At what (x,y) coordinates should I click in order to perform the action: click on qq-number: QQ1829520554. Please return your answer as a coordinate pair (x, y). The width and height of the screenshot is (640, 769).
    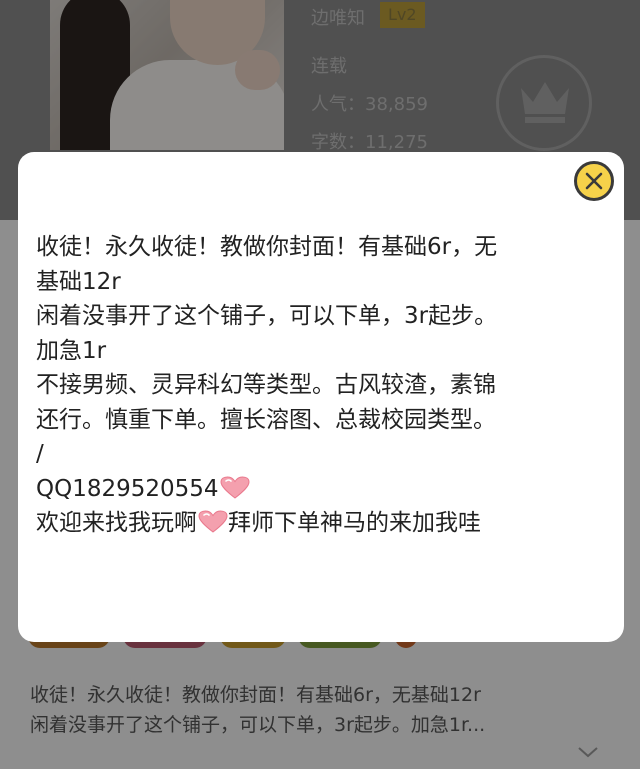
    Looking at the image, I should click on (127, 489).